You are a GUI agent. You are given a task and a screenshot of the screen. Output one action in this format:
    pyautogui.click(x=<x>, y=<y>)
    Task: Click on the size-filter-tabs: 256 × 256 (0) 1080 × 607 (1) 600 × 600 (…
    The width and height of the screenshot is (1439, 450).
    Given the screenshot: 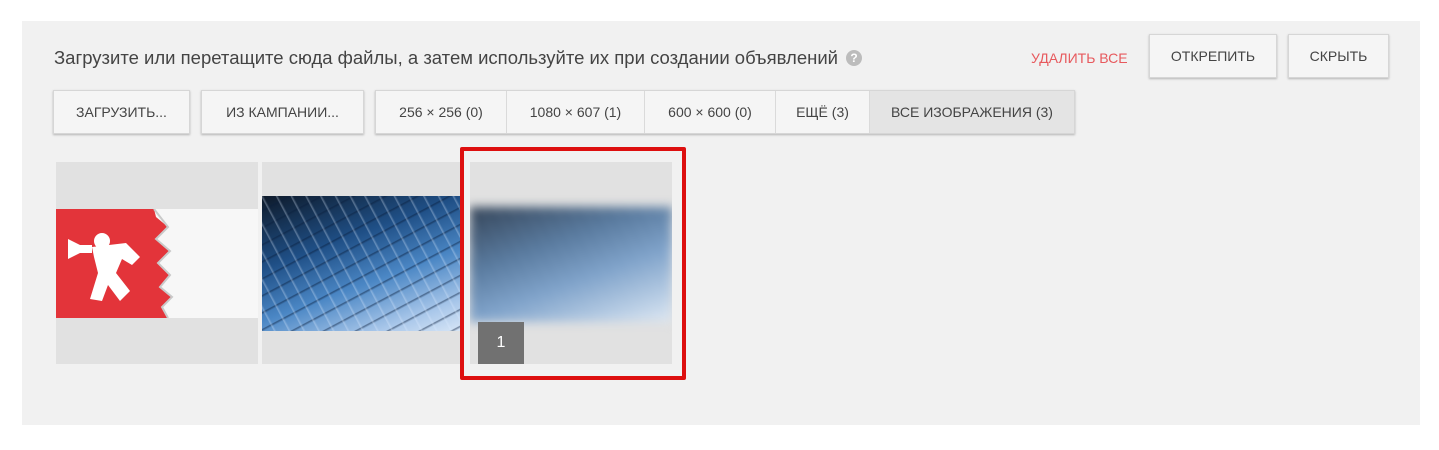 What is the action you would take?
    pyautogui.click(x=725, y=112)
    